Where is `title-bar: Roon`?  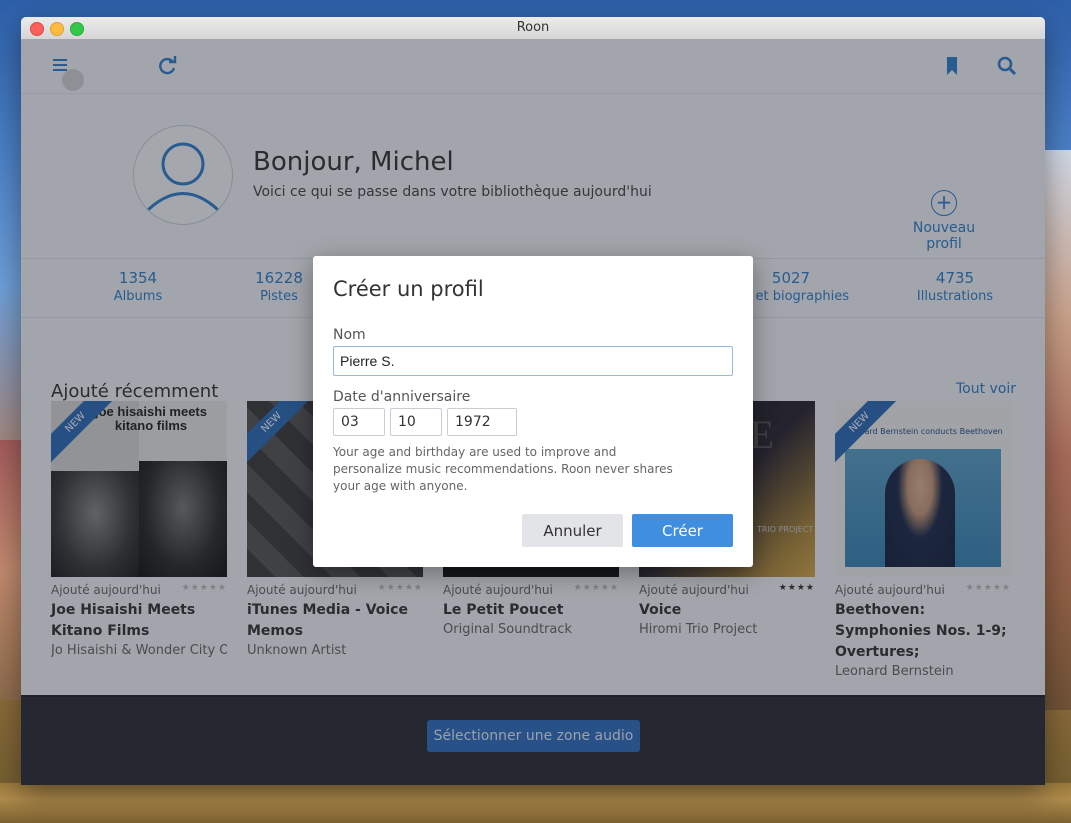 title-bar: Roon is located at coordinates (533, 28).